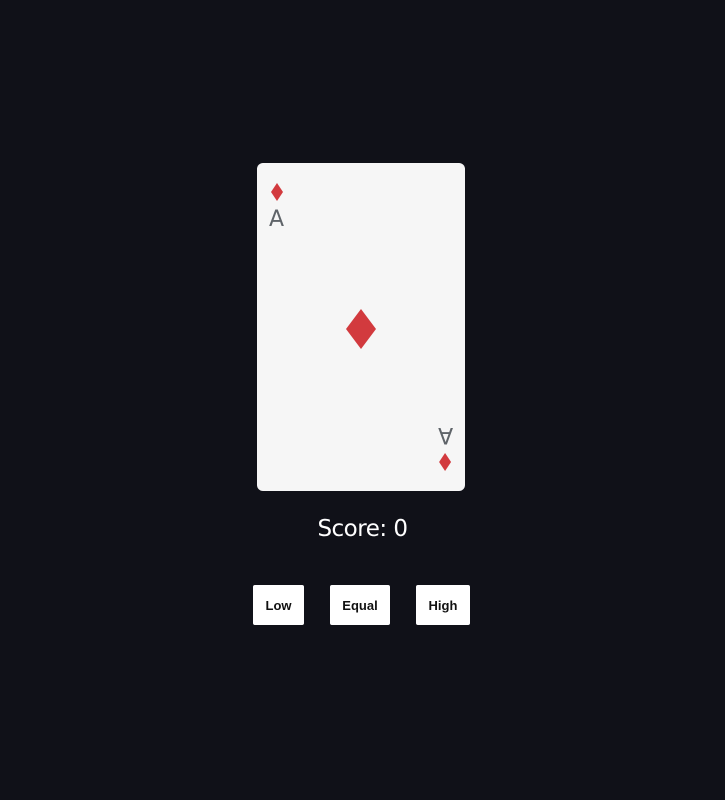  What do you see at coordinates (362, 529) in the screenshot?
I see `score-display: Score: 0` at bounding box center [362, 529].